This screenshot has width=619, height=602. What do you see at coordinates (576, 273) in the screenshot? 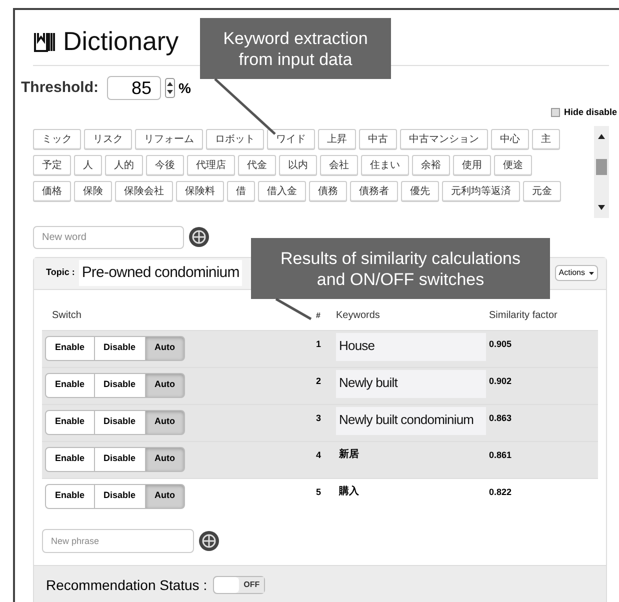
I see `actions-button: Actions` at bounding box center [576, 273].